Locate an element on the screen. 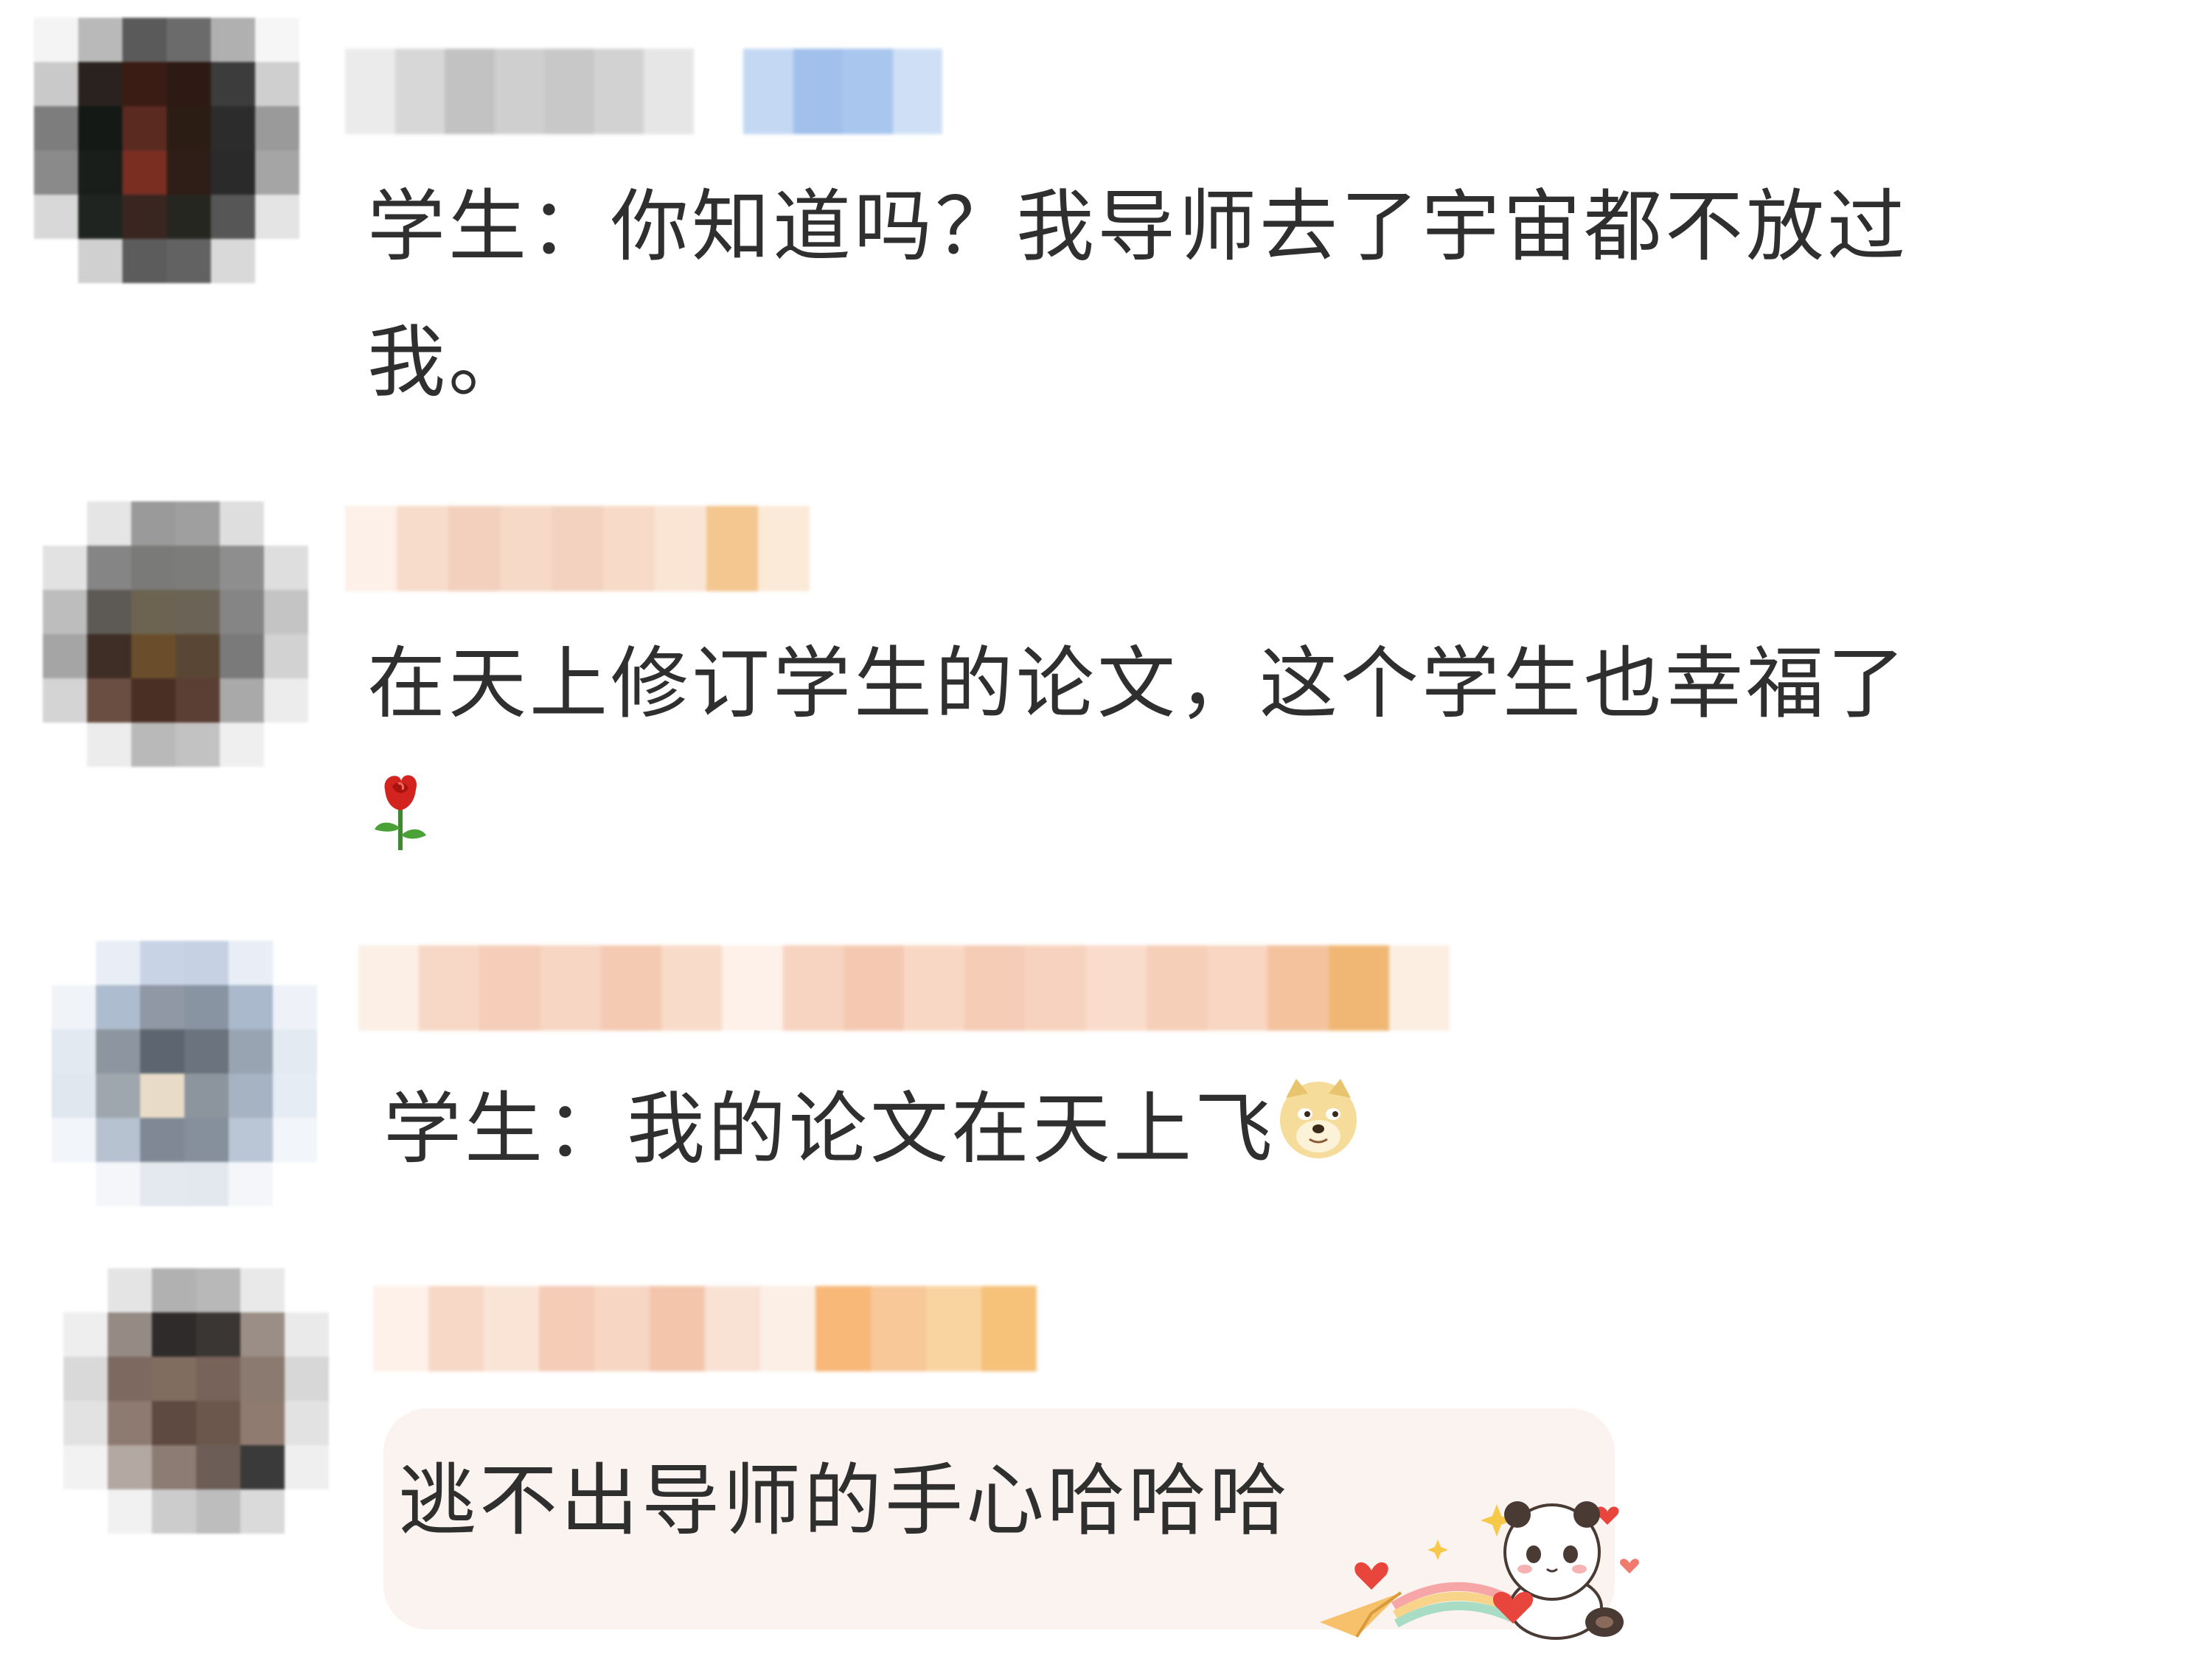 This screenshot has height=1659, width=2212. comment-text-line: 学生：我的论文在天上飞 is located at coordinates (829, 1129).